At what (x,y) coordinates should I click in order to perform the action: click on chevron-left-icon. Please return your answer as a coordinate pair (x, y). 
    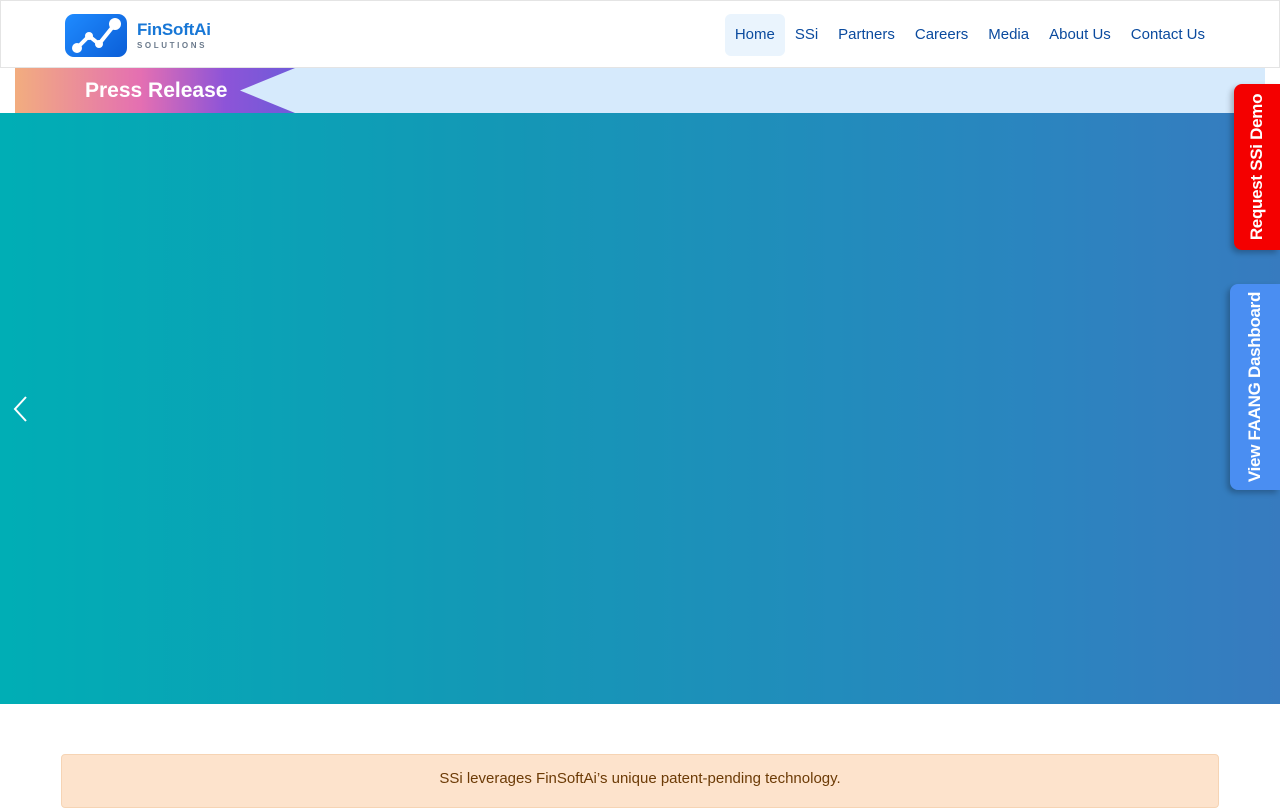
    Looking at the image, I should click on (21, 409).